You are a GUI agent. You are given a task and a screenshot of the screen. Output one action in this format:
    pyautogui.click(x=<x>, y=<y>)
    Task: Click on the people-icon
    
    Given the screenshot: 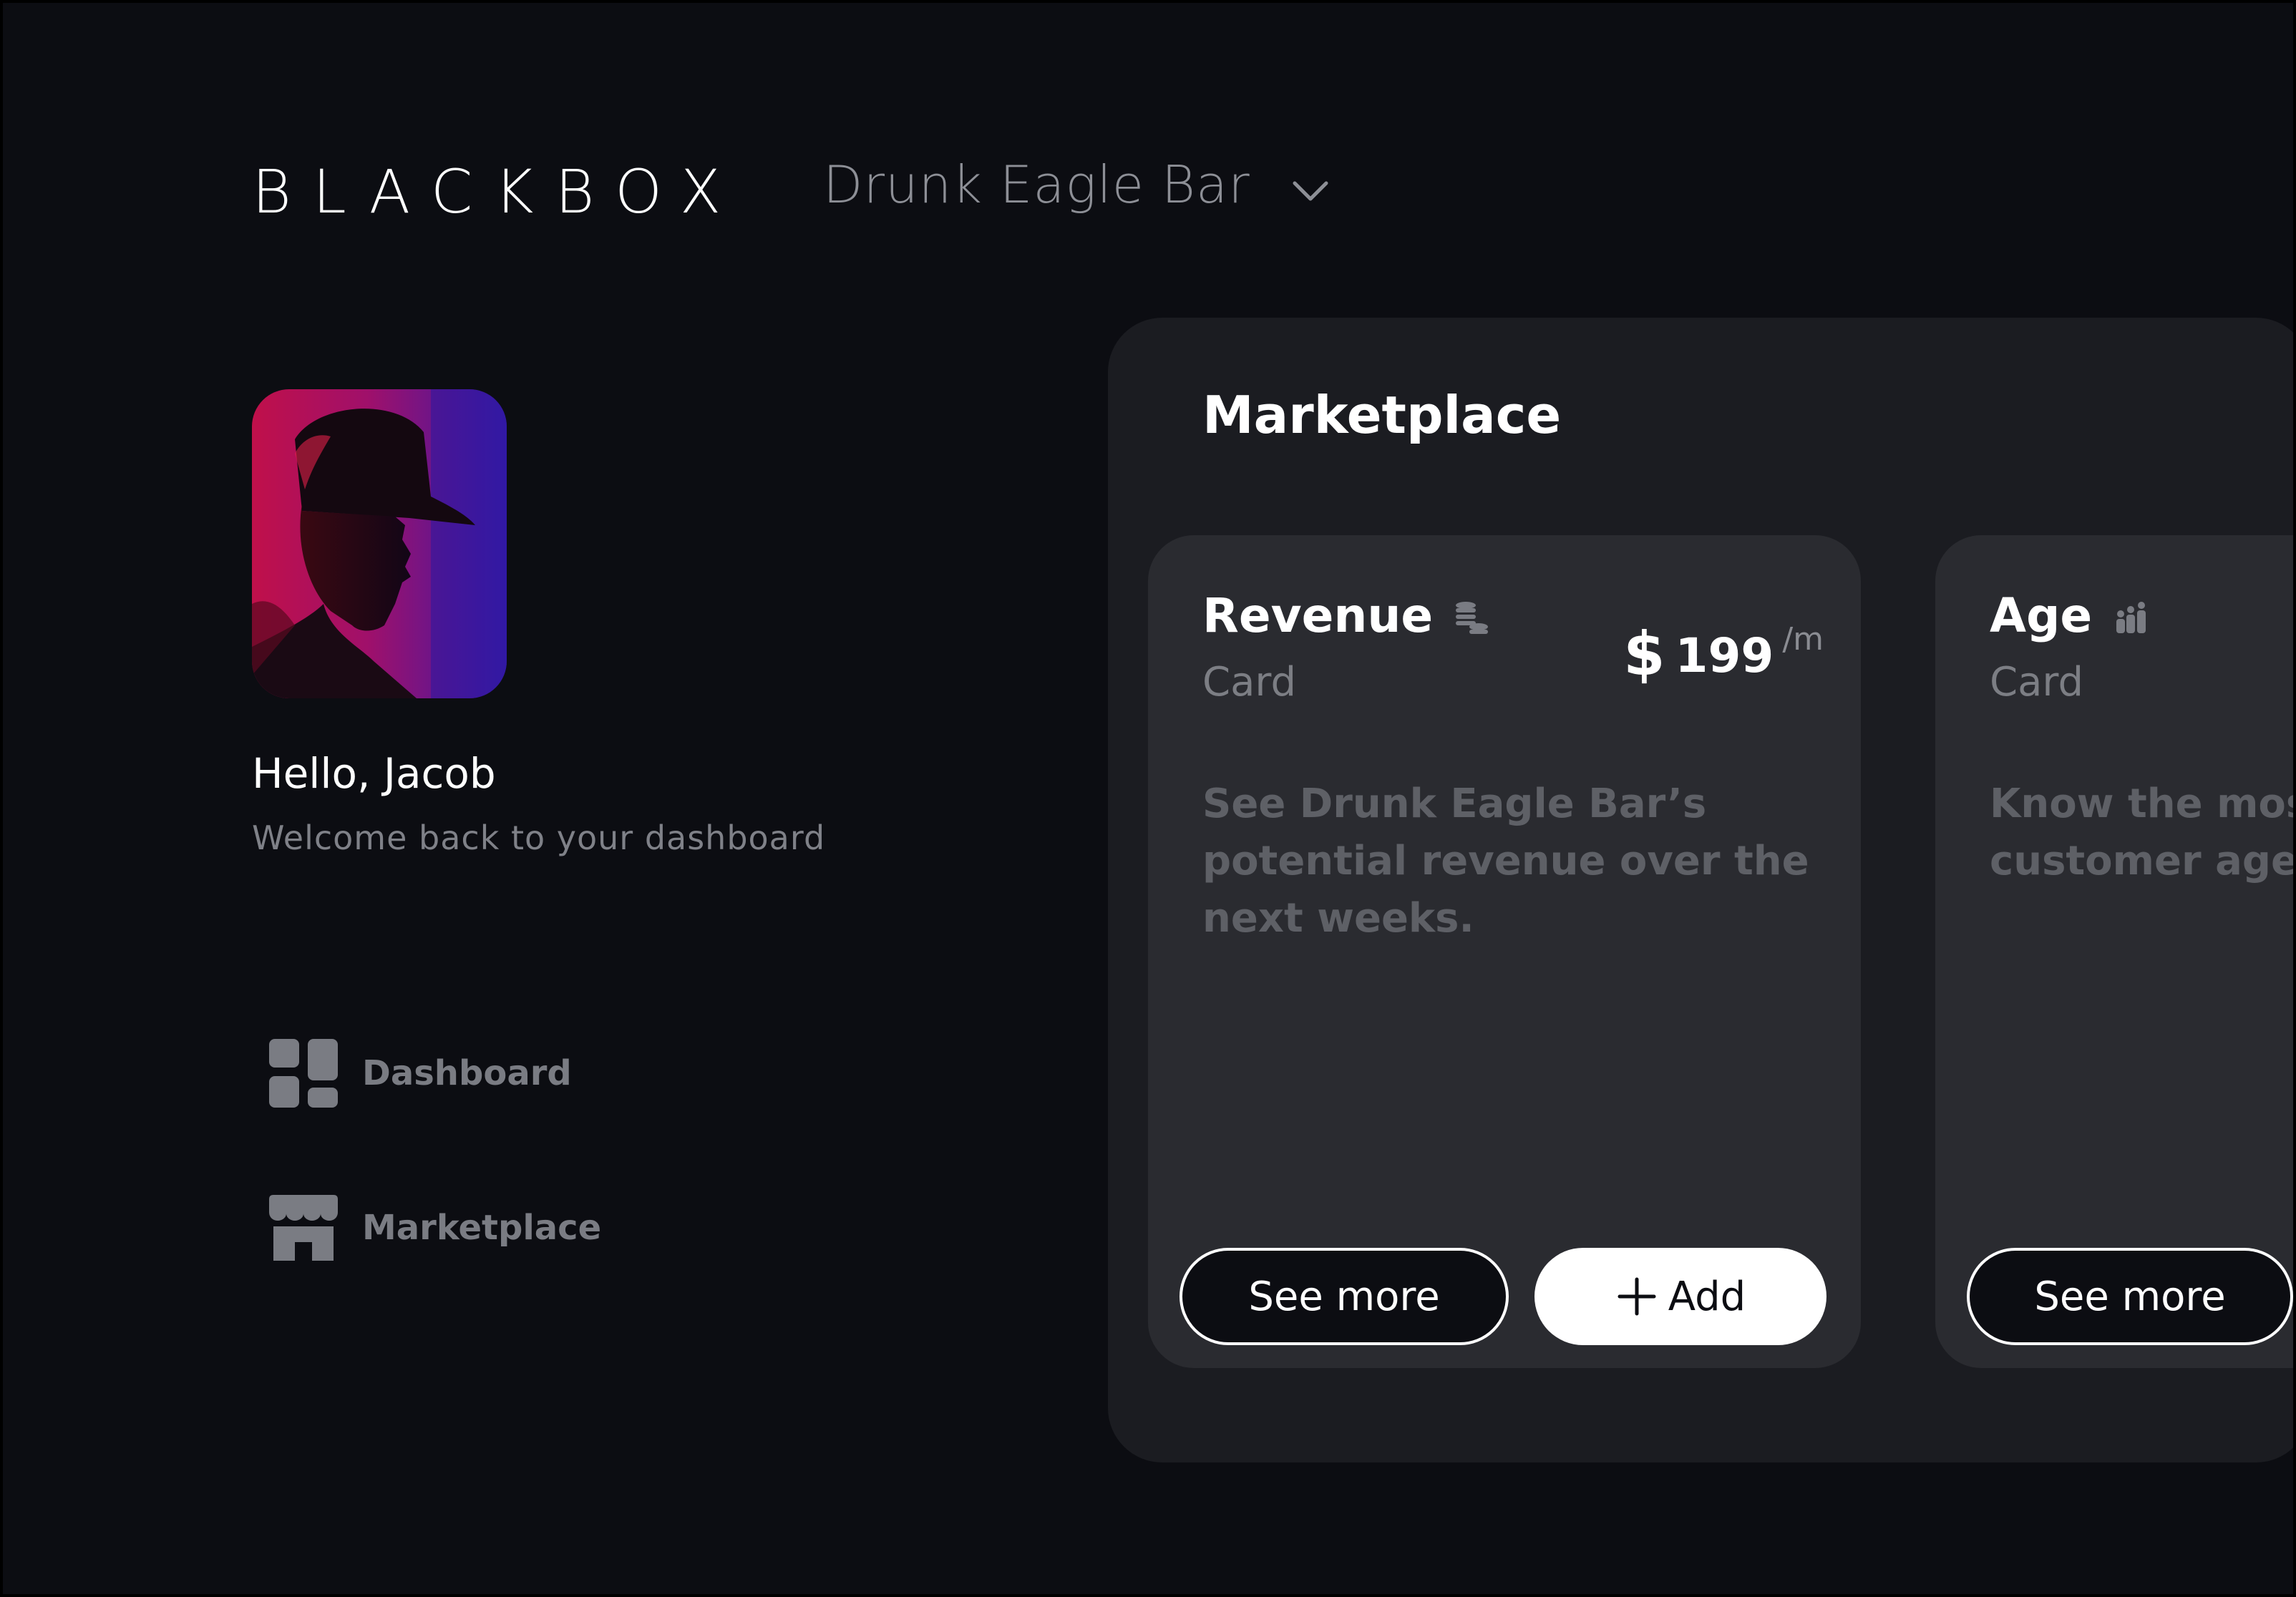 What is the action you would take?
    pyautogui.click(x=2130, y=616)
    